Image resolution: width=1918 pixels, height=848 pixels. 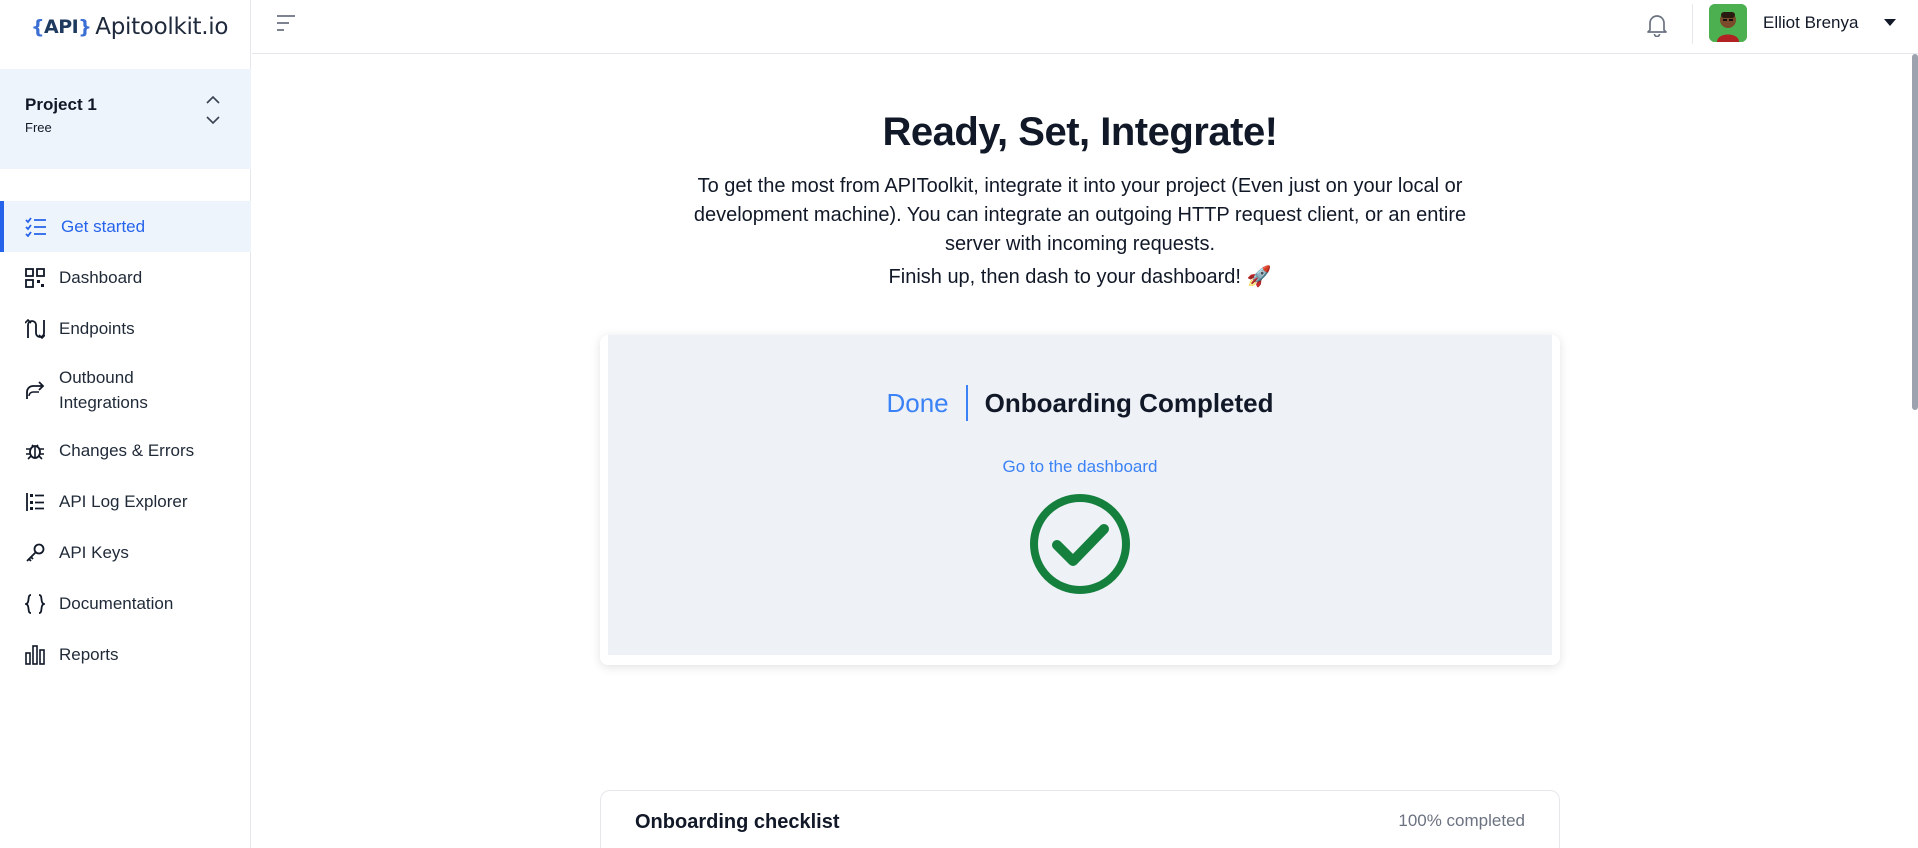 What do you see at coordinates (125, 654) in the screenshot?
I see `sidebar-item-reports: Reports` at bounding box center [125, 654].